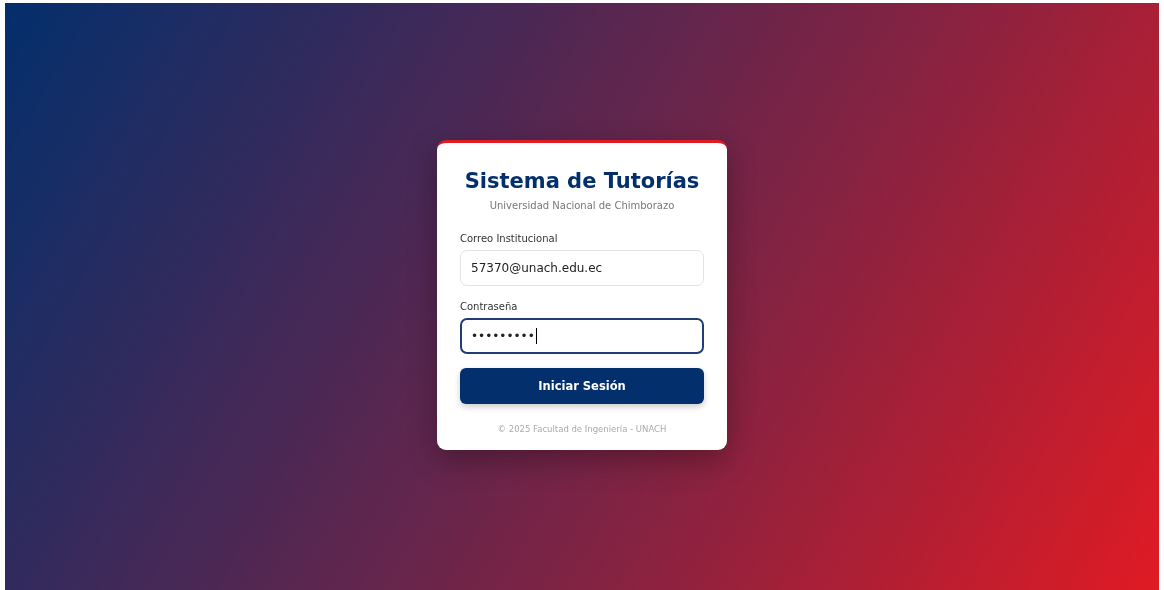 This screenshot has width=1164, height=590. I want to click on field-label: Contraseña, so click(489, 306).